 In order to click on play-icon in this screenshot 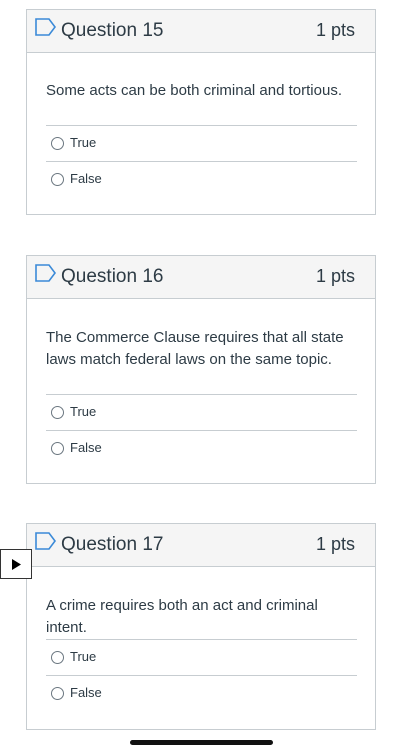, I will do `click(16, 564)`.